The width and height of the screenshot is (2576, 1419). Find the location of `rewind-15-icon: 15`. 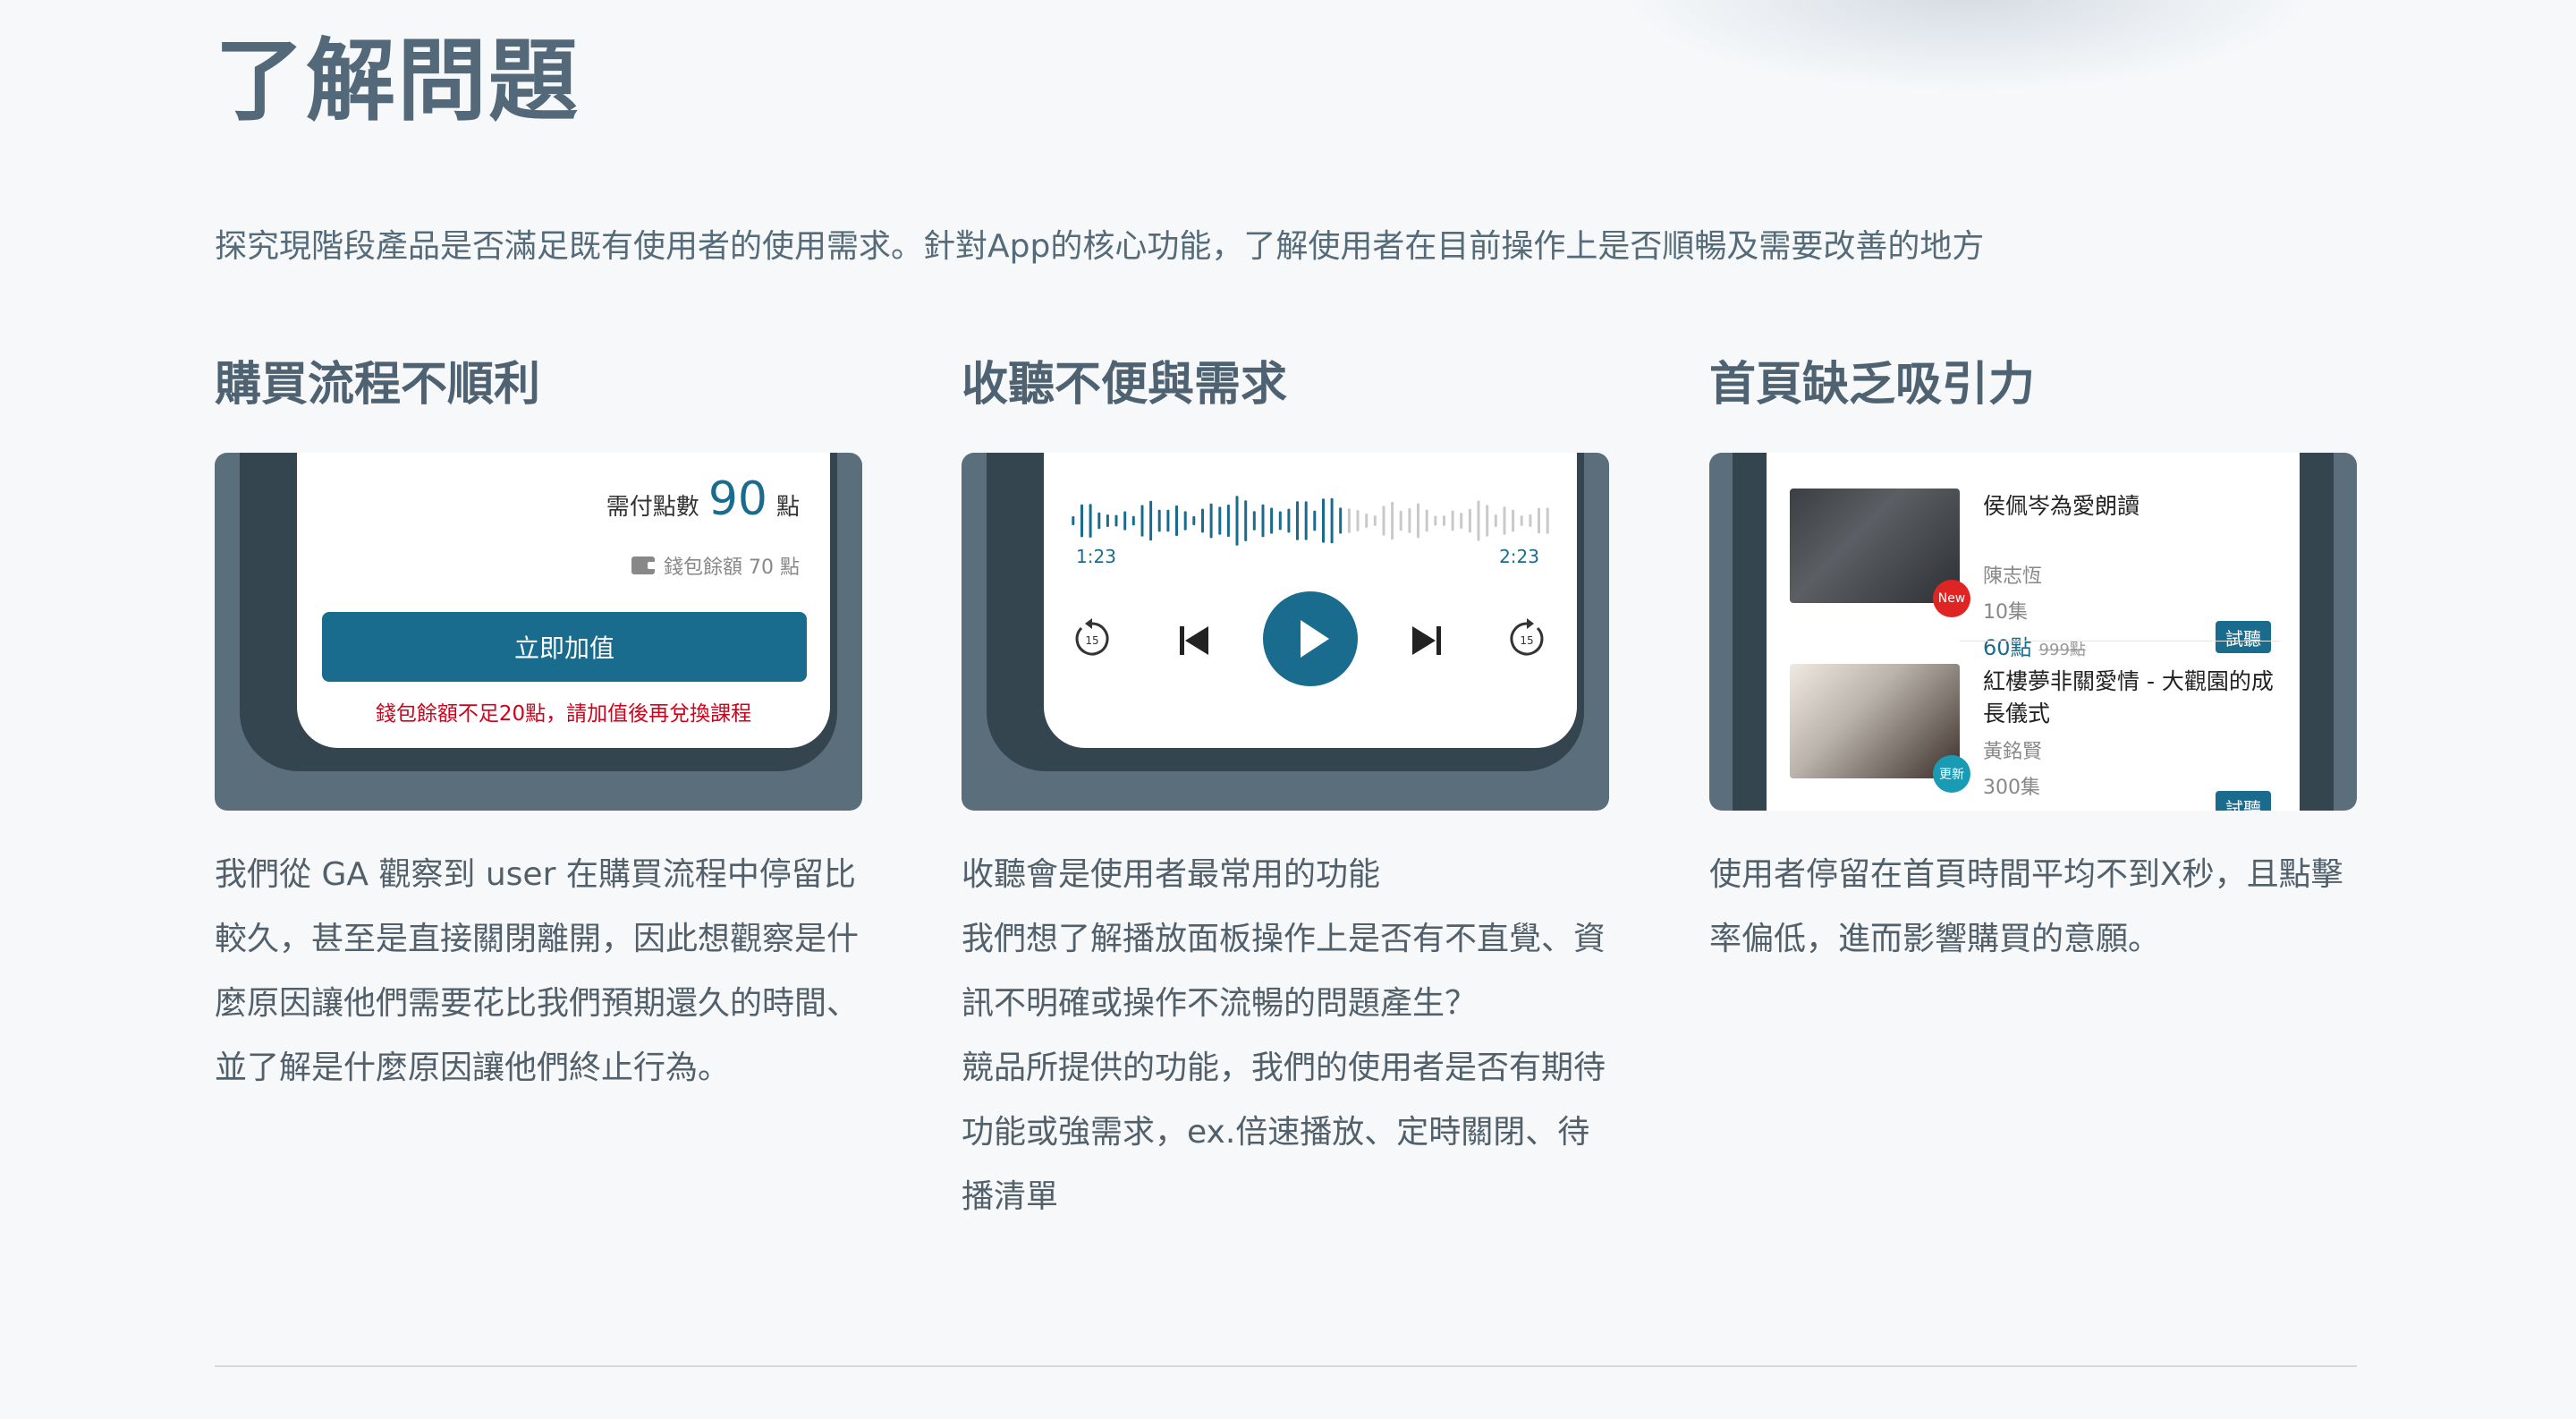

rewind-15-icon: 15 is located at coordinates (1092, 639).